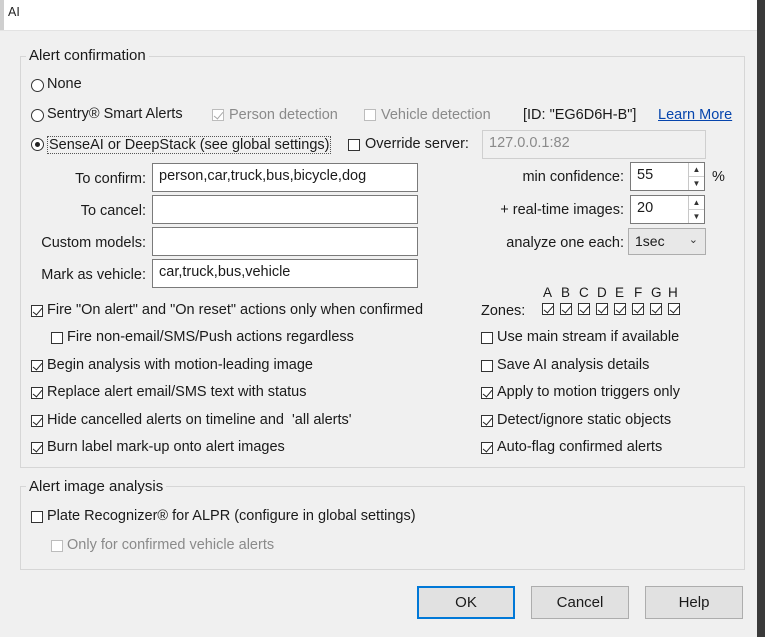 This screenshot has height=637, width=765. What do you see at coordinates (548, 292) in the screenshot?
I see `zone-a-label: A` at bounding box center [548, 292].